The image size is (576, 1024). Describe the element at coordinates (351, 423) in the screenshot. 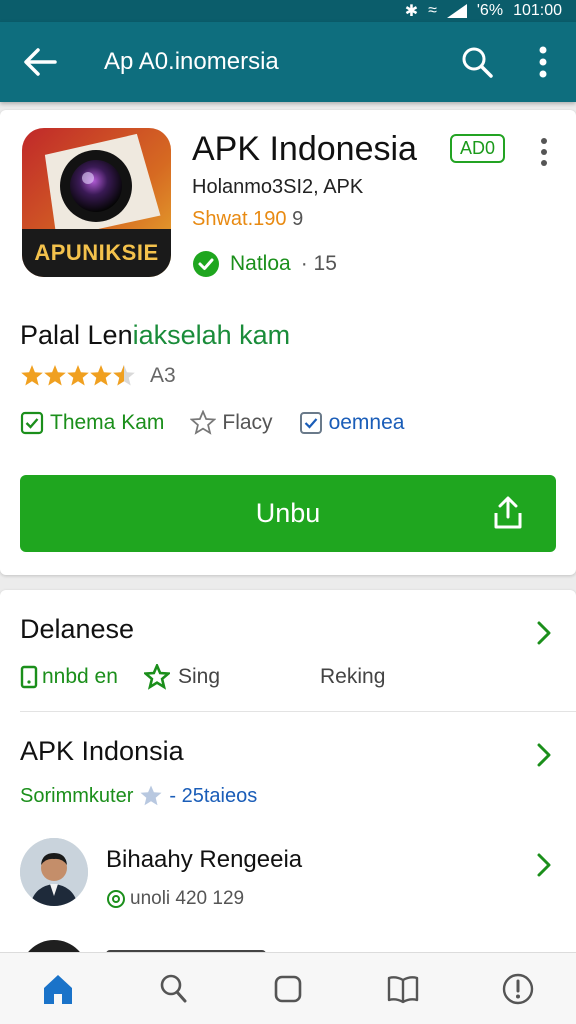

I see `tag-oemnea: oemnea` at that location.